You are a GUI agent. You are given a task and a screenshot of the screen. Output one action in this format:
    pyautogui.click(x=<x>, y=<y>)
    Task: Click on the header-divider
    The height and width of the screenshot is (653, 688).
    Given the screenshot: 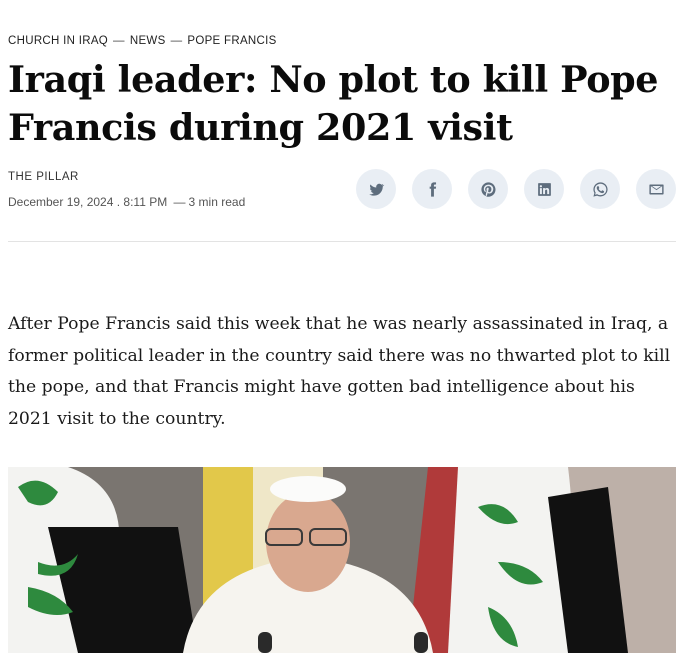 What is the action you would take?
    pyautogui.click(x=342, y=241)
    